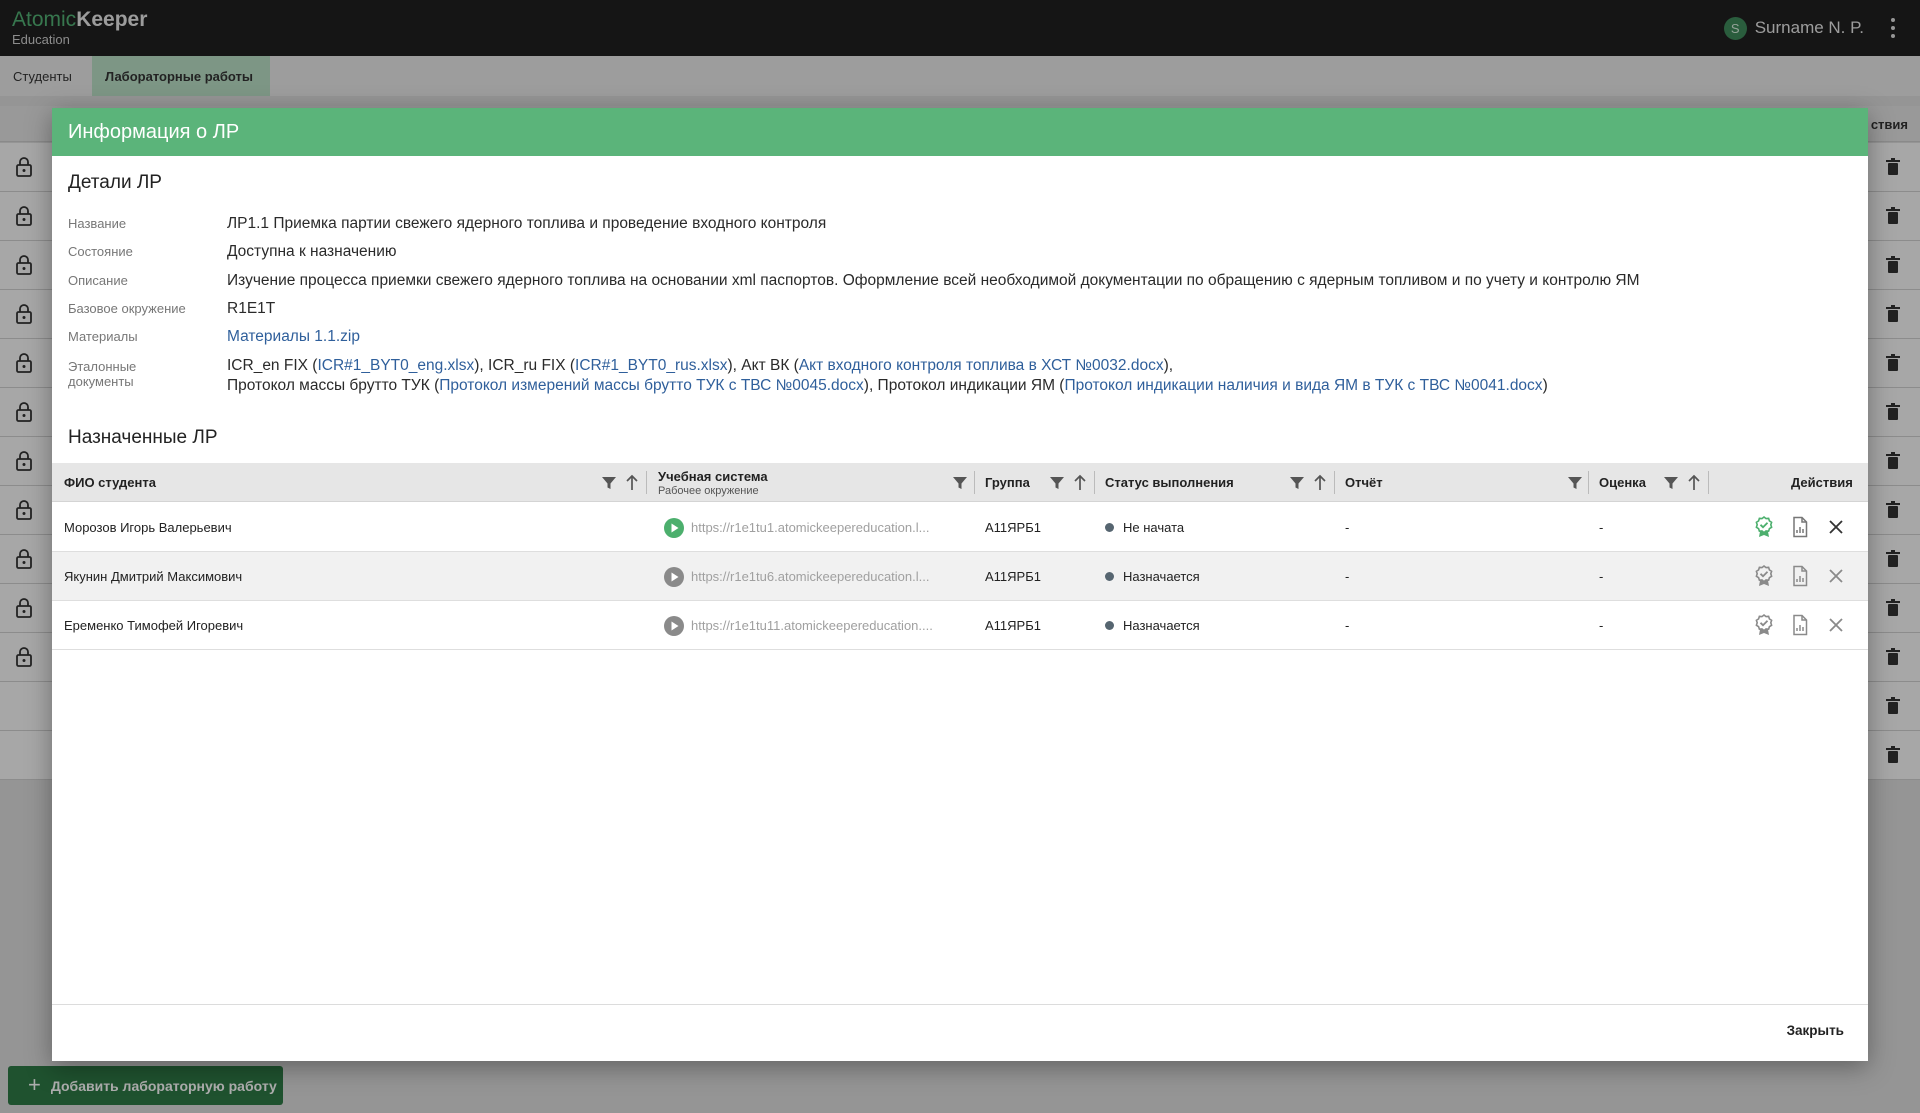 The width and height of the screenshot is (1920, 1113). What do you see at coordinates (143, 437) in the screenshot?
I see `assigned-section-title: Назначенные ЛР` at bounding box center [143, 437].